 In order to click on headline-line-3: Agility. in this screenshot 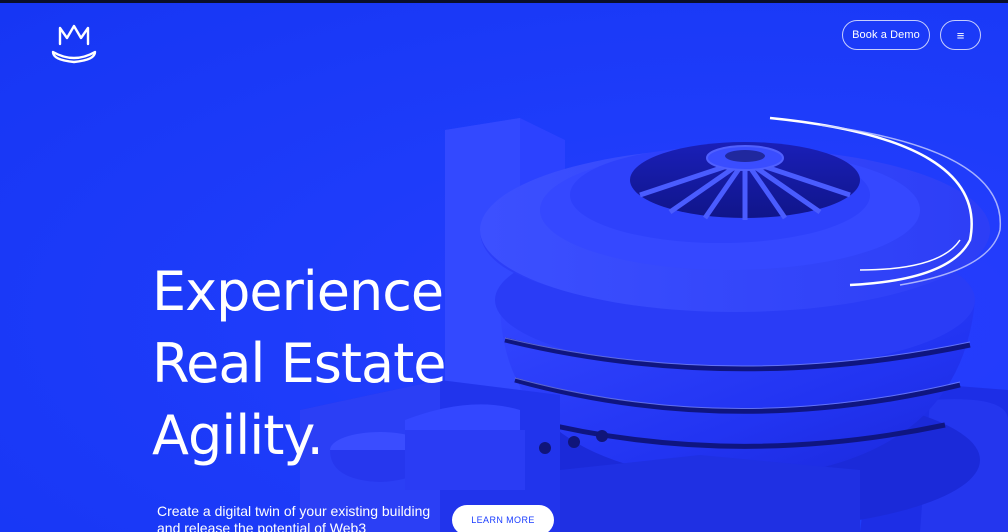, I will do `click(238, 435)`.